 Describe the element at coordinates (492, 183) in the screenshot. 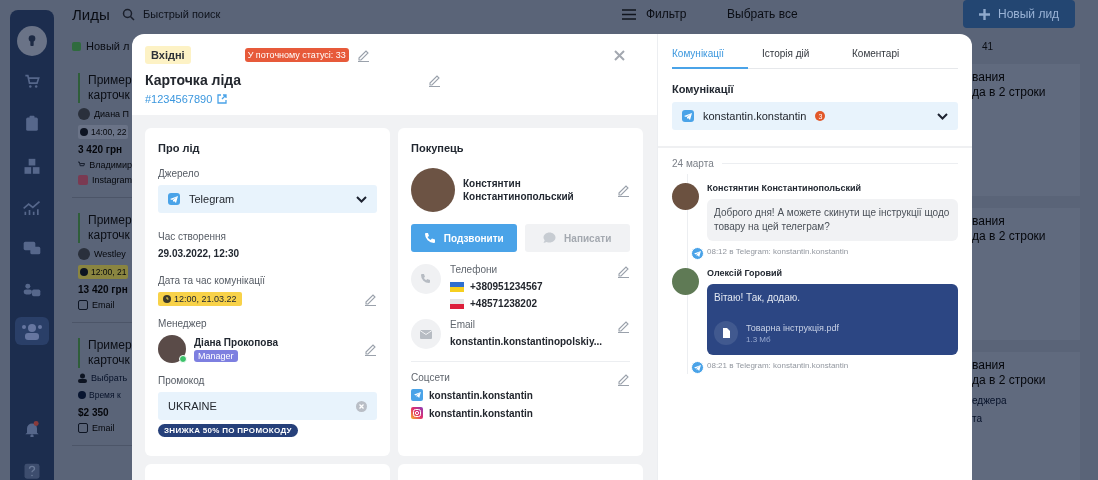

I see `buyer-name: Констянтин` at that location.